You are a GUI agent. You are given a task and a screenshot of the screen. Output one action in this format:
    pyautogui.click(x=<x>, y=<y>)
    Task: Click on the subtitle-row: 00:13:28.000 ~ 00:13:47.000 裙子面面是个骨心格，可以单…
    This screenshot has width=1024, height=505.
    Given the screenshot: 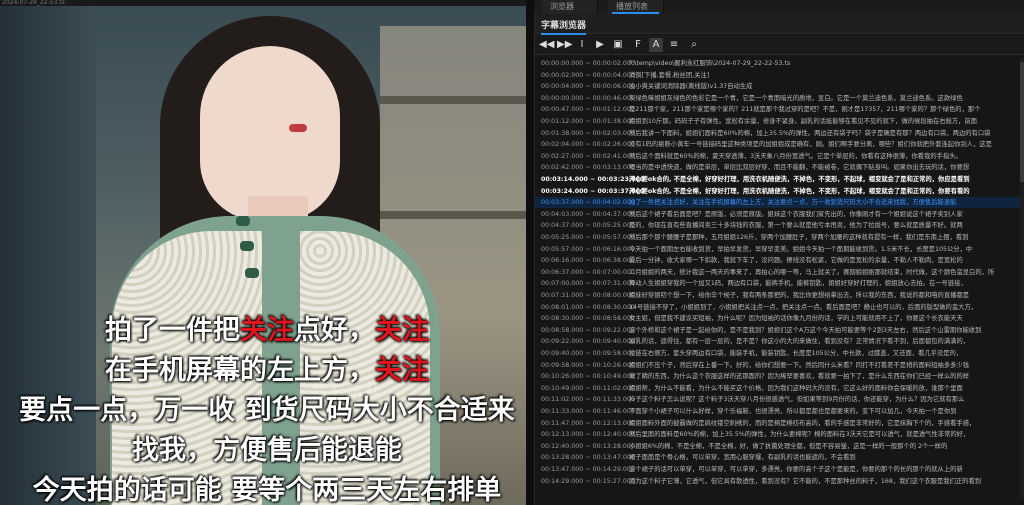 What is the action you would take?
    pyautogui.click(x=779, y=457)
    